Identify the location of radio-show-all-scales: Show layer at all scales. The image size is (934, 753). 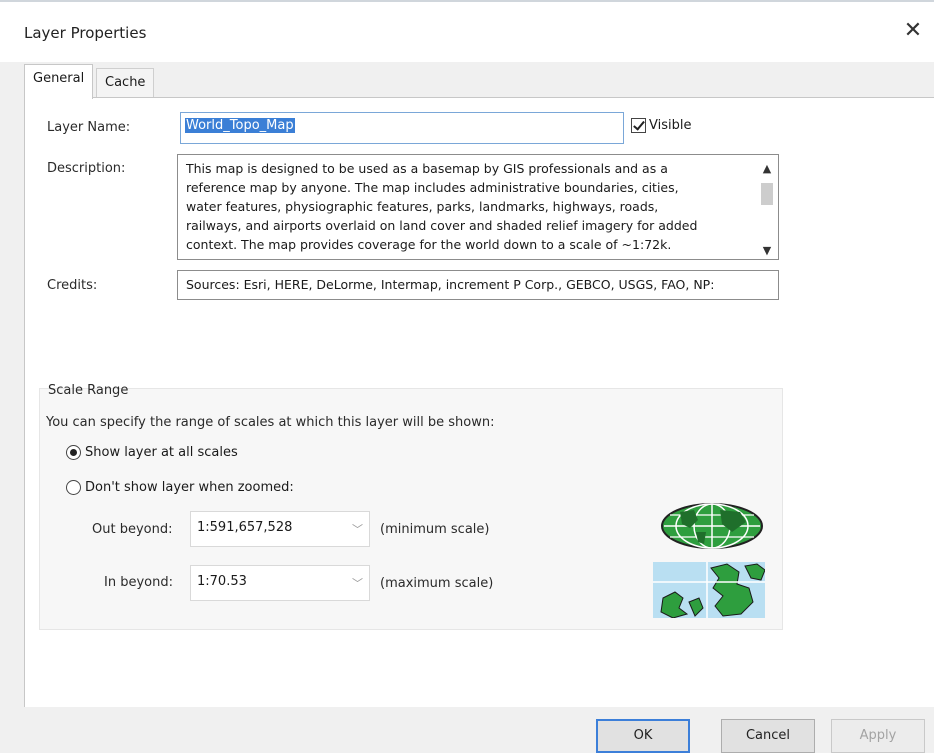
(152, 452).